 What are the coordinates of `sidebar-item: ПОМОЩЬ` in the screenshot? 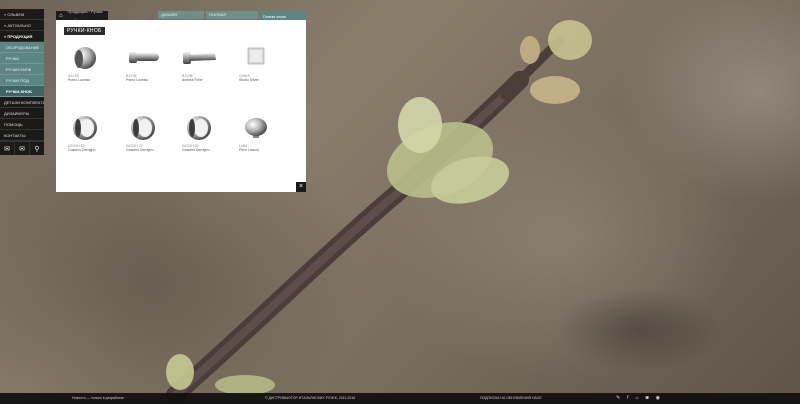 It's located at (22, 124).